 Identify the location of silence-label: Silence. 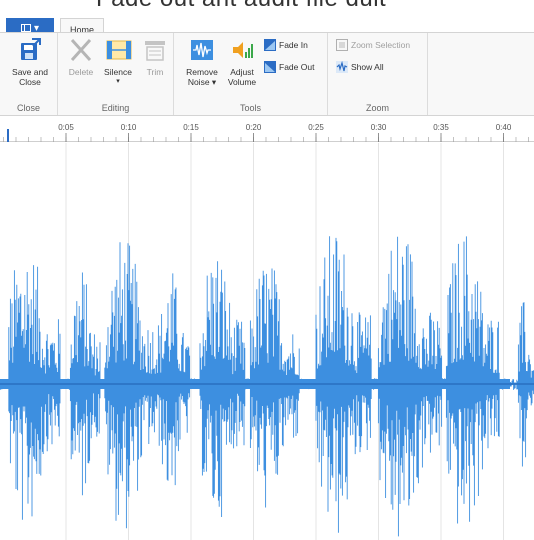
(118, 72).